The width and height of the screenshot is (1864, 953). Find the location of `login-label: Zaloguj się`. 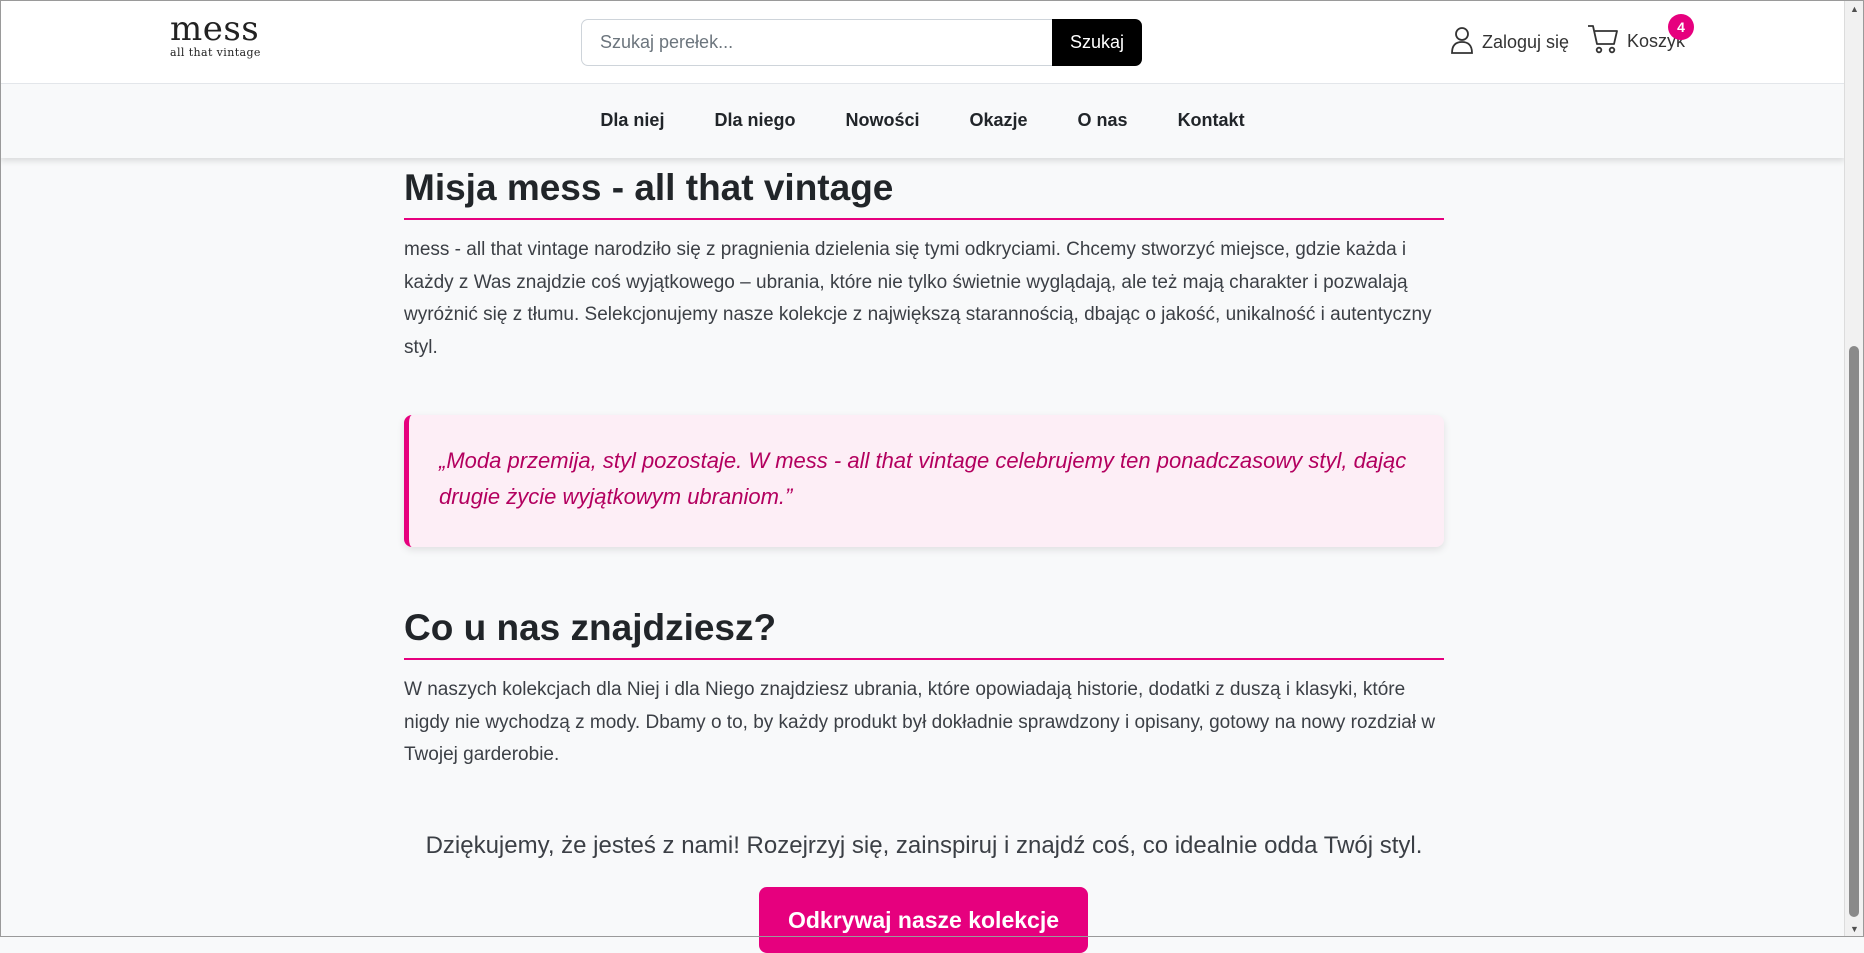

login-label: Zaloguj się is located at coordinates (1526, 42).